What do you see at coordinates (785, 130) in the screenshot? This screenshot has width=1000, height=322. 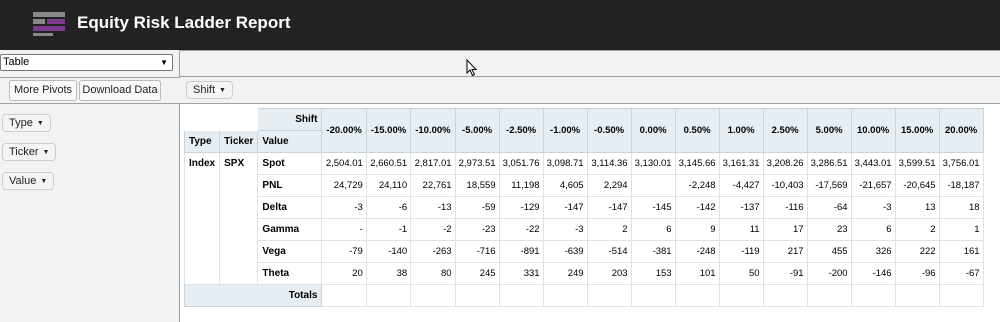 I see `col-header: 2.50%` at bounding box center [785, 130].